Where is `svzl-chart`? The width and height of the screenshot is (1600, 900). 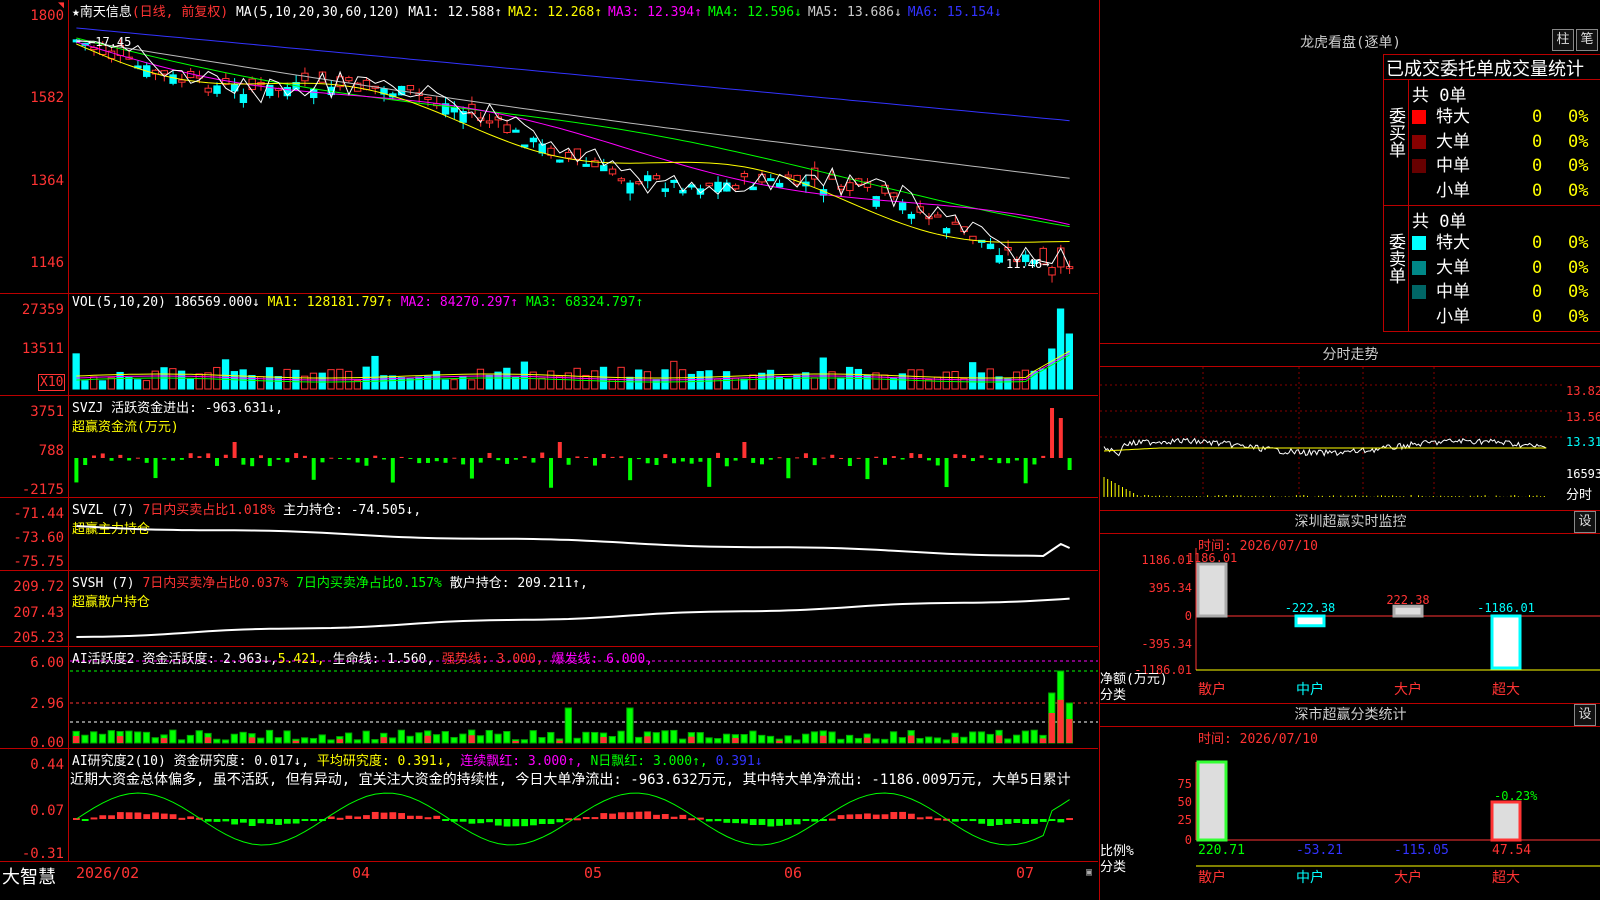 svzl-chart is located at coordinates (549, 534).